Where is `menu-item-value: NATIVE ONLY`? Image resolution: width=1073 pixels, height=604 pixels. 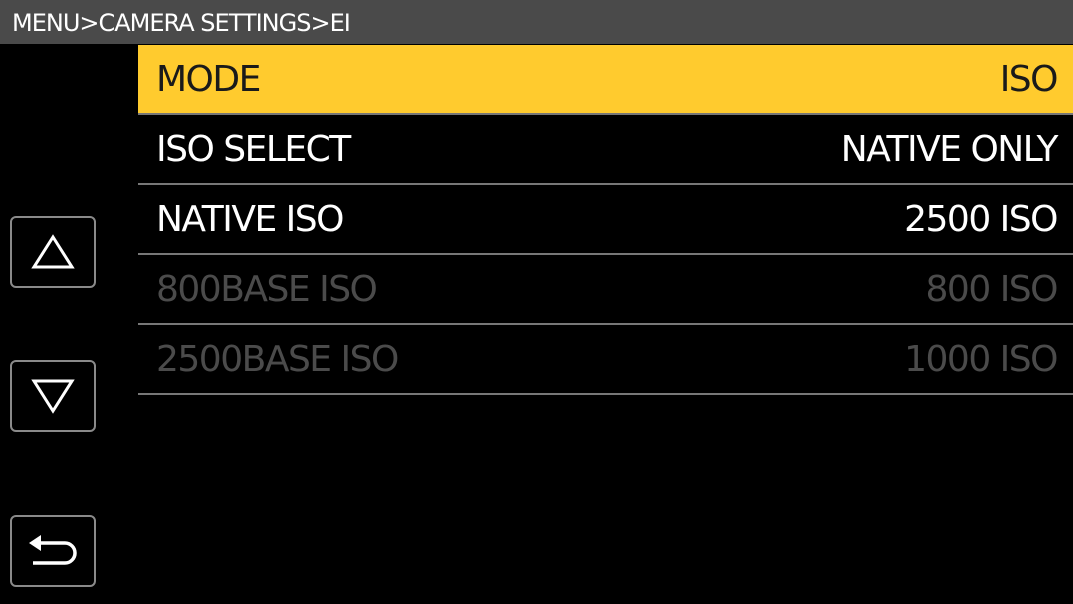
menu-item-value: NATIVE ONLY is located at coordinates (949, 149).